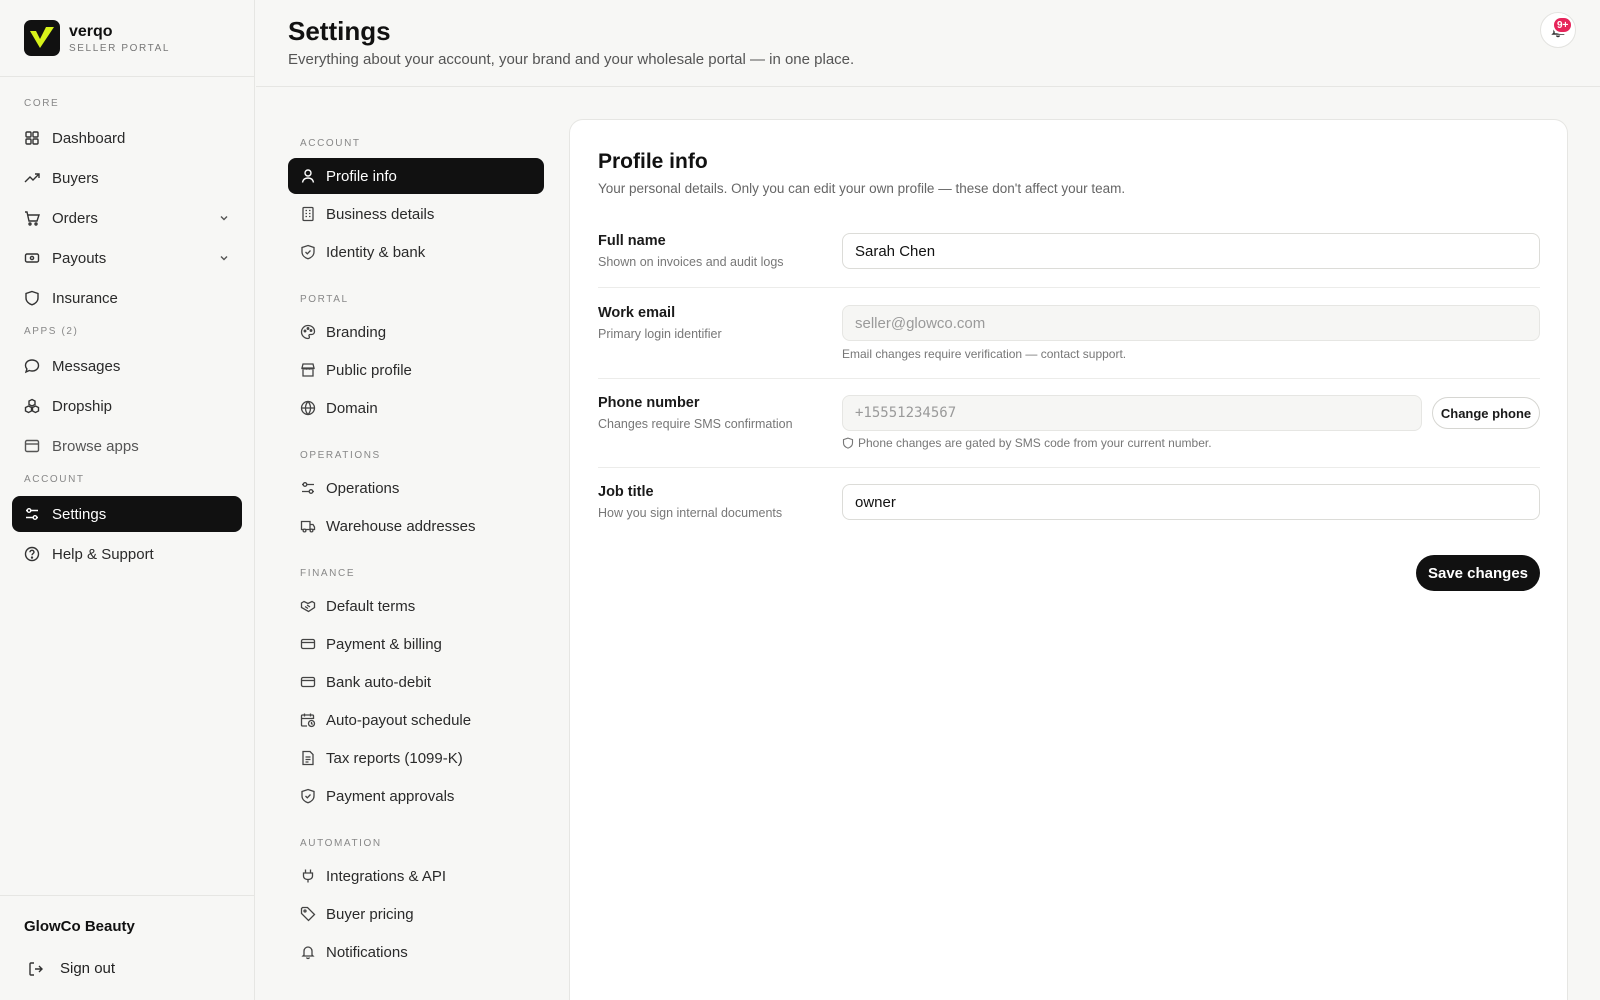 The width and height of the screenshot is (1600, 1000). Describe the element at coordinates (308, 252) in the screenshot. I see `shield-check-icon` at that location.